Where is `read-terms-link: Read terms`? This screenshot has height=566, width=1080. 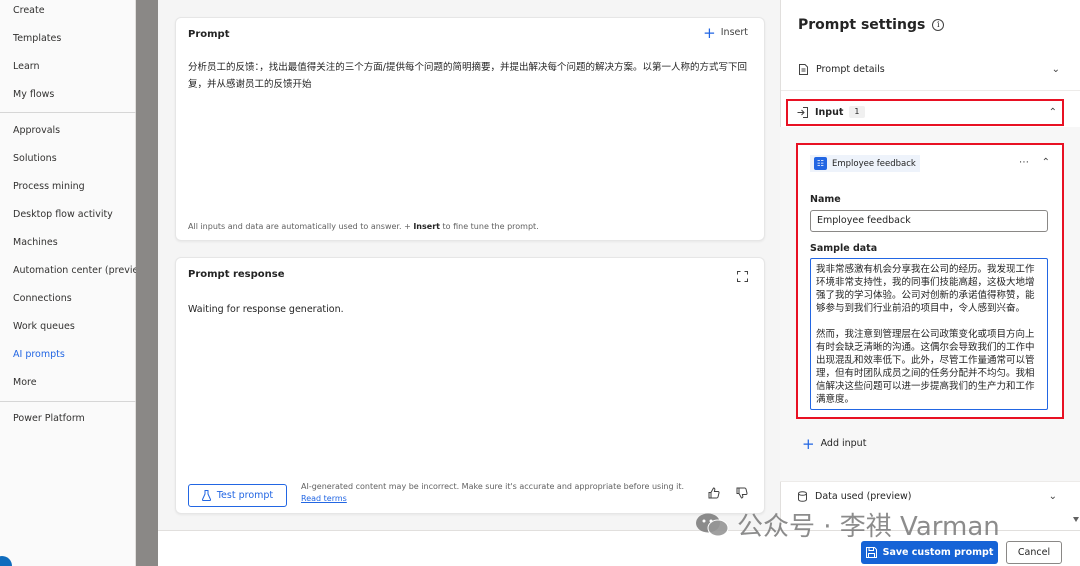
read-terms-link: Read terms is located at coordinates (492, 499).